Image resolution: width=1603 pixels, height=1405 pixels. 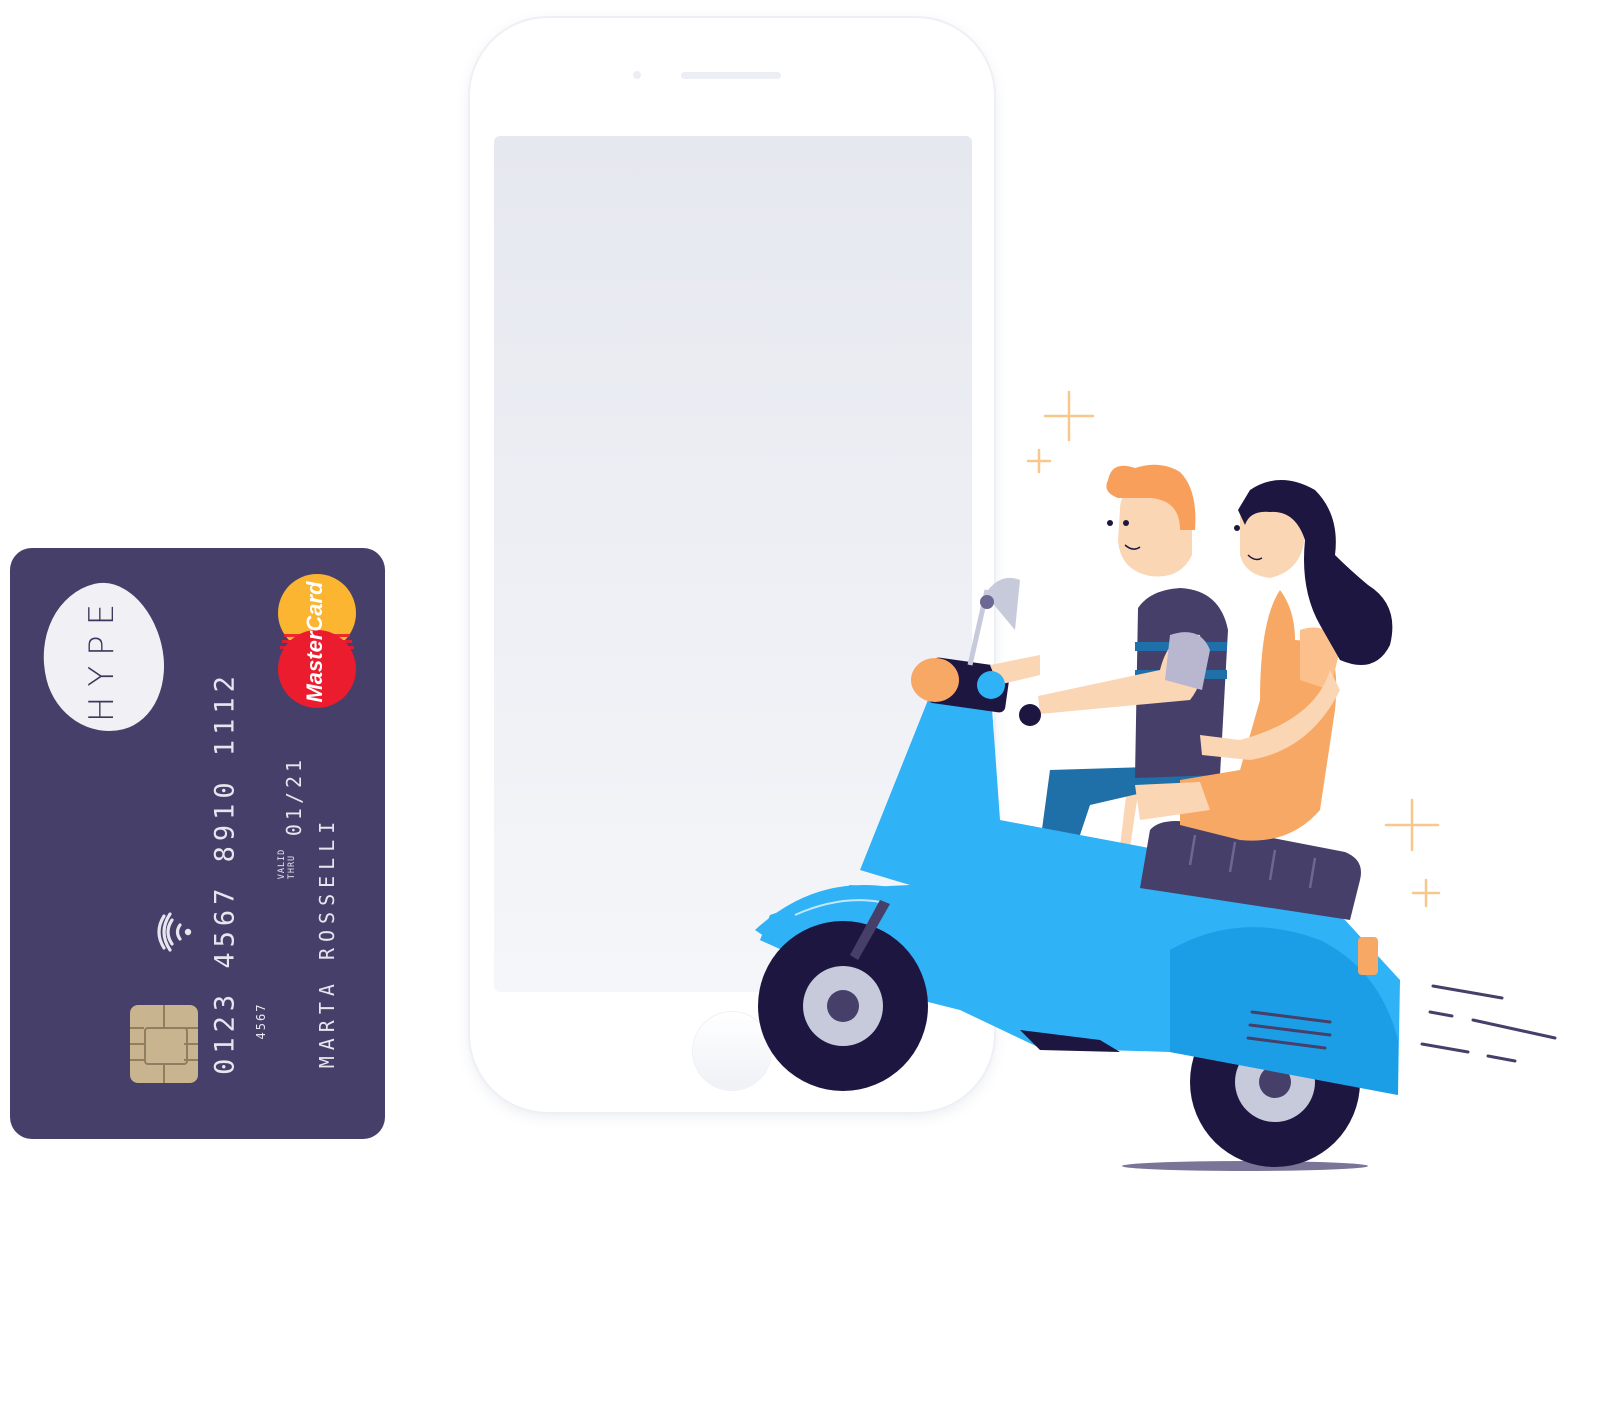 What do you see at coordinates (1488, 1023) in the screenshot?
I see `speed-lines-icon` at bounding box center [1488, 1023].